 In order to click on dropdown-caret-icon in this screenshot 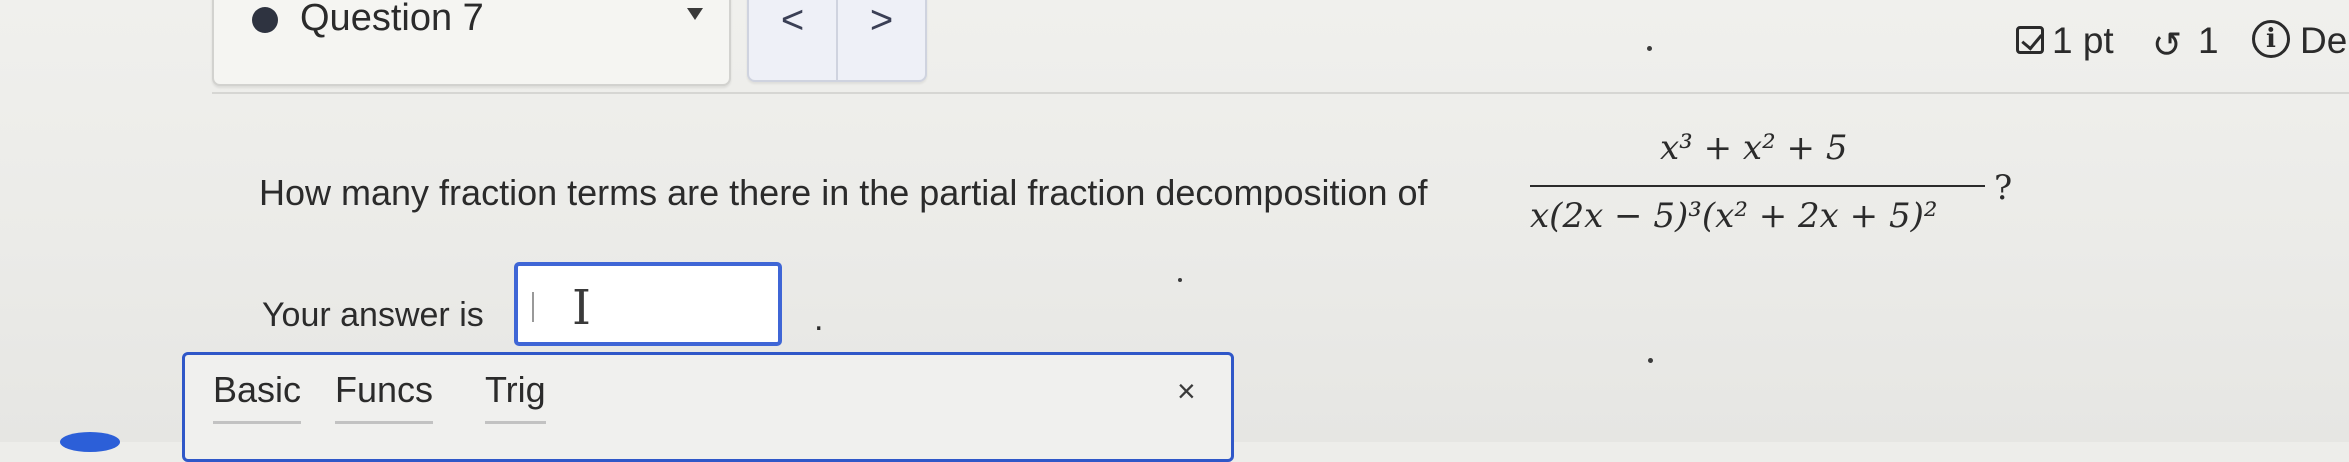, I will do `click(695, 14)`.